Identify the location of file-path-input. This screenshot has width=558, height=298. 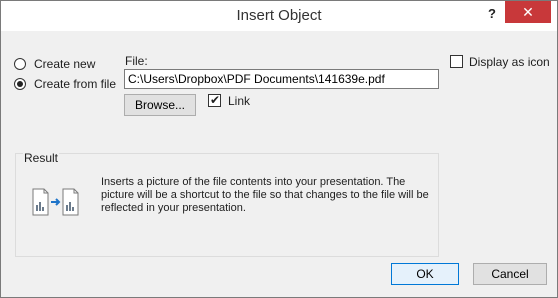
(281, 79).